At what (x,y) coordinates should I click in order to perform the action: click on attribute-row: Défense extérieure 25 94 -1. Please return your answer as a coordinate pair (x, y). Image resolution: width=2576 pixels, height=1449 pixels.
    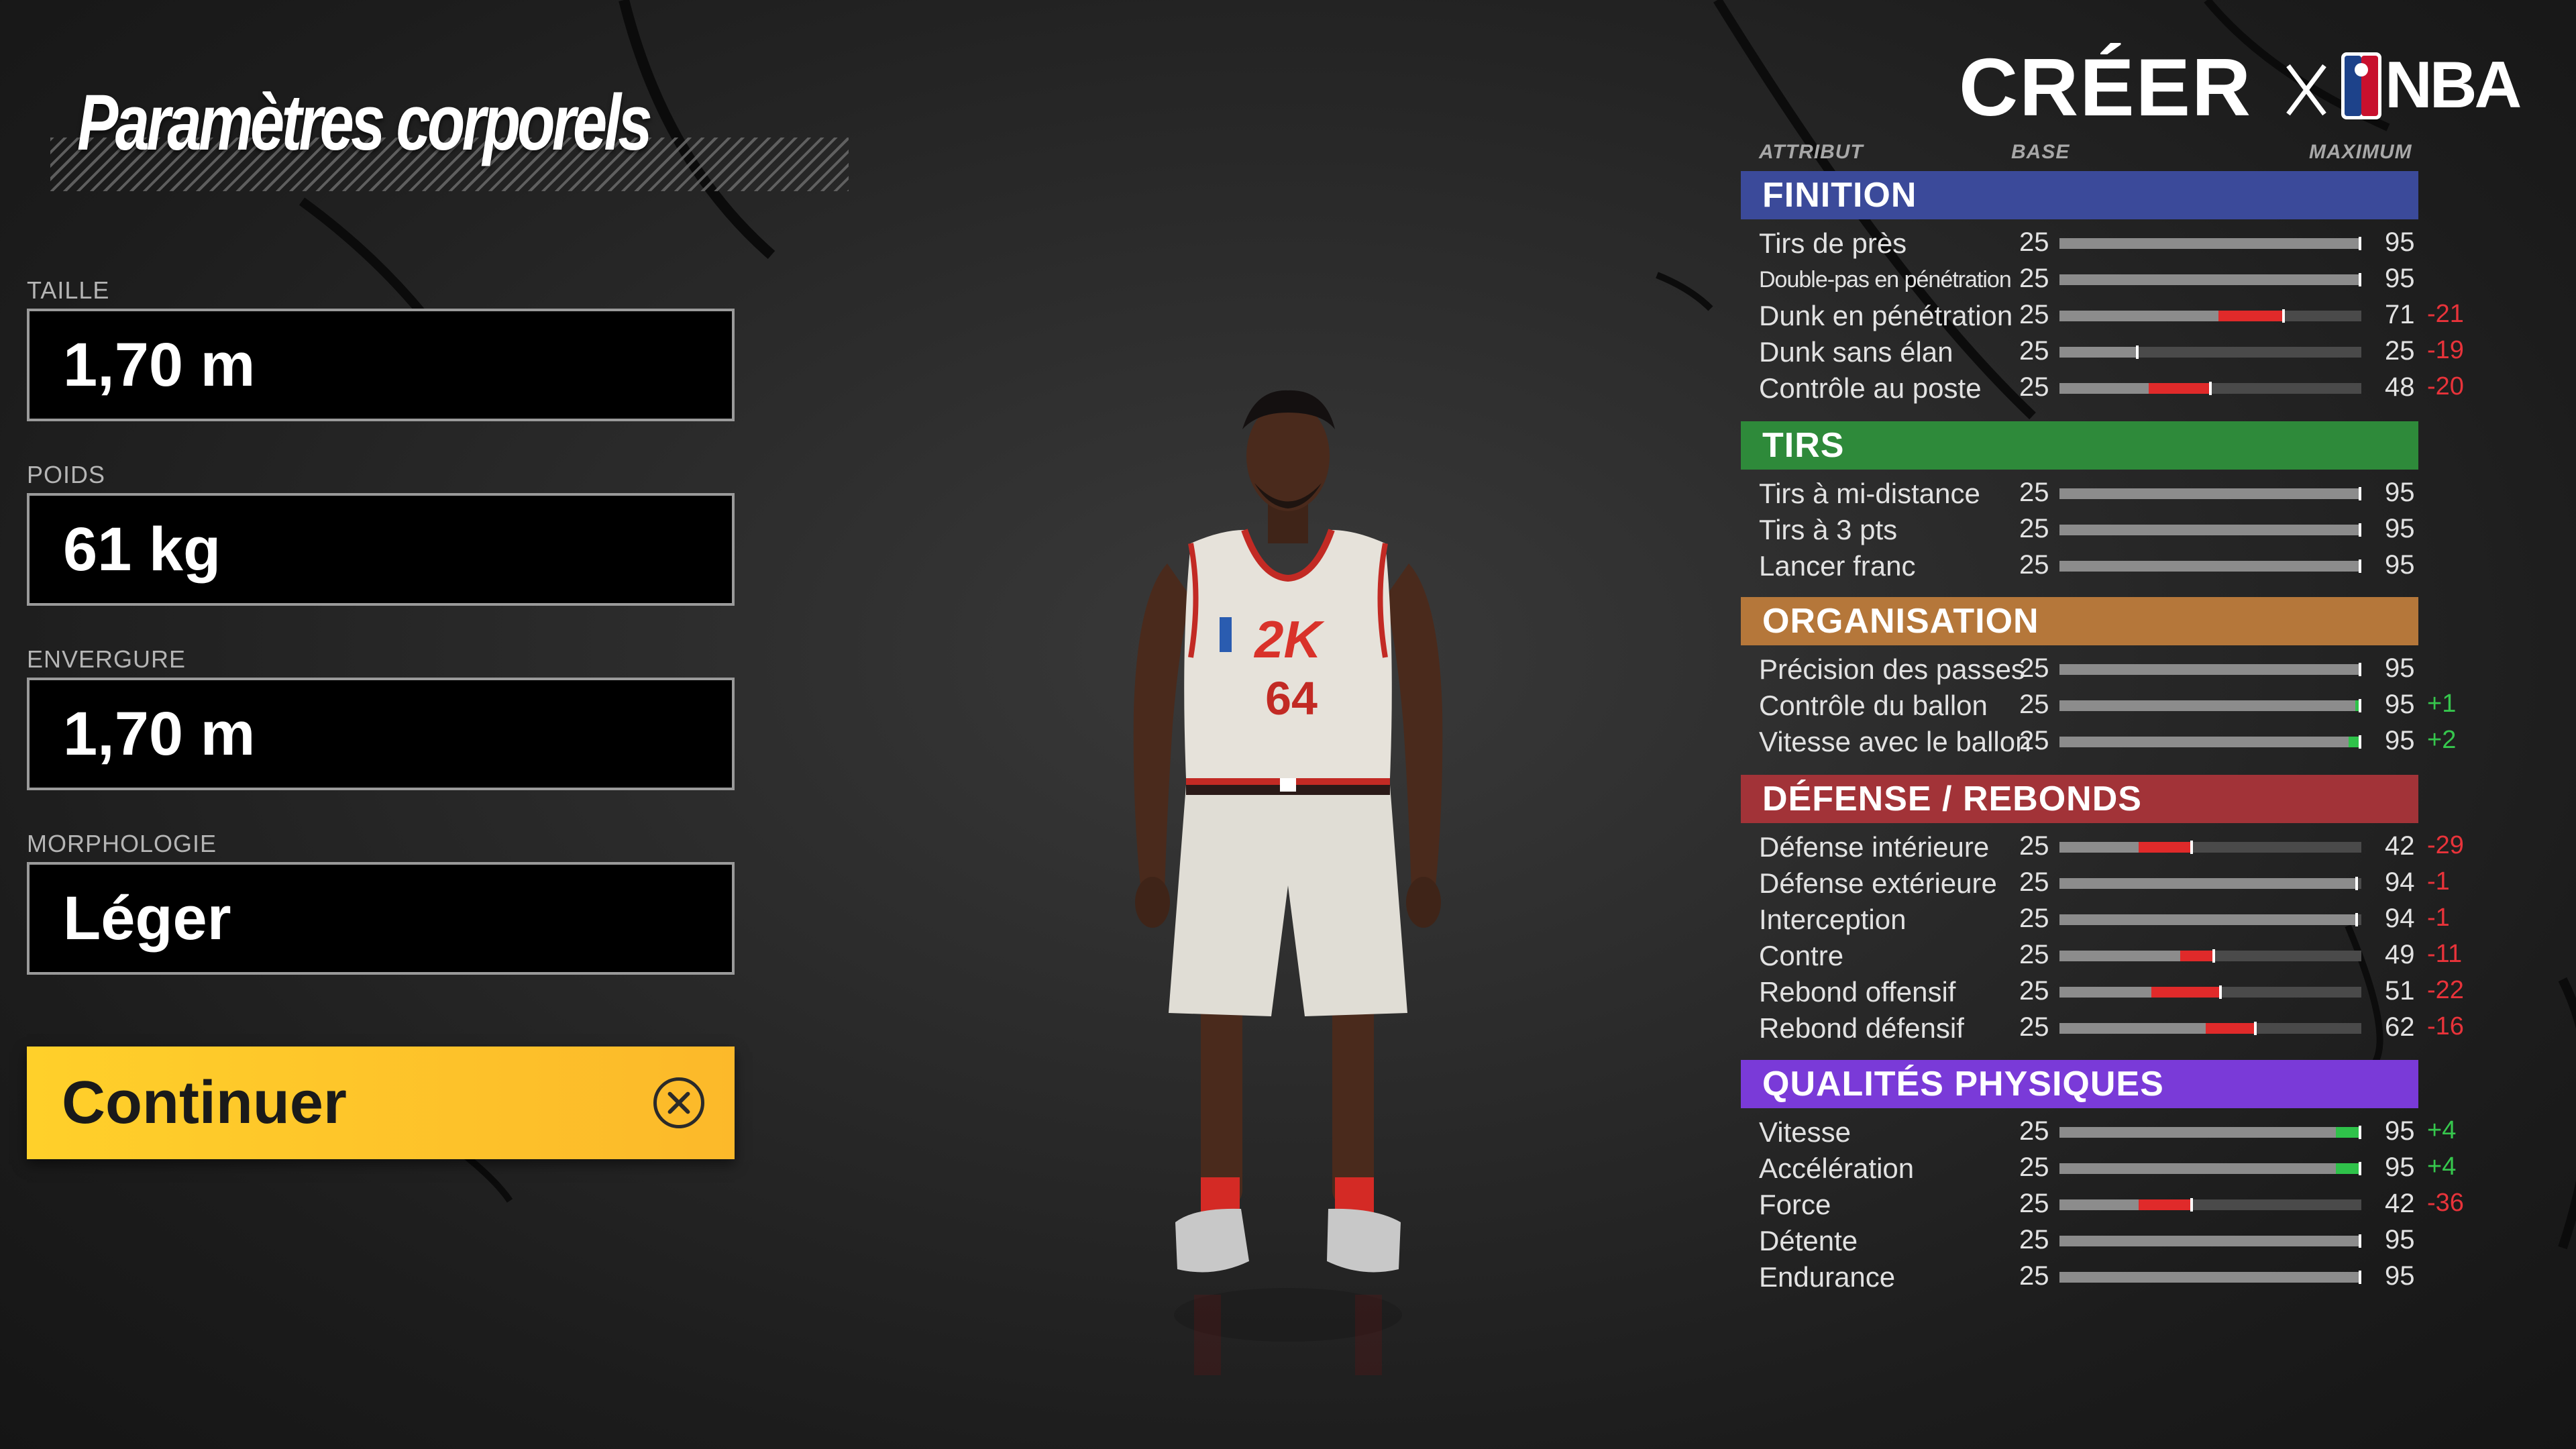
    Looking at the image, I should click on (2130, 883).